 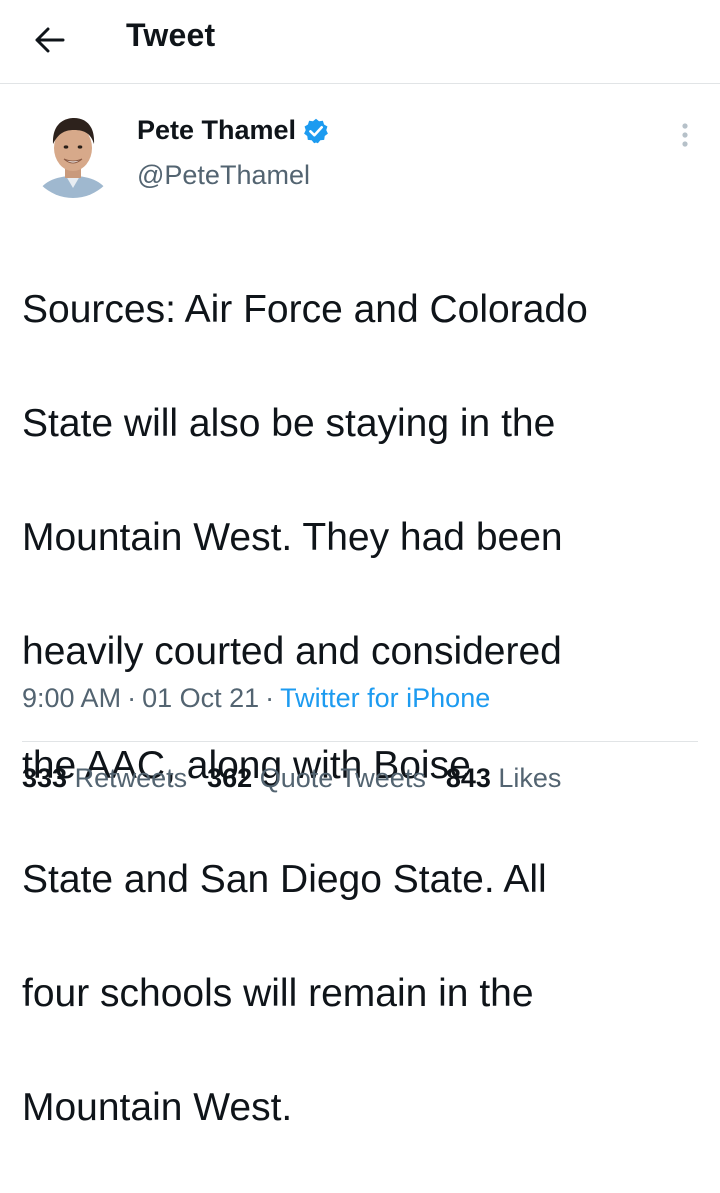 What do you see at coordinates (292, 537) in the screenshot?
I see `tweet-text-line: Mountain West. They had been` at bounding box center [292, 537].